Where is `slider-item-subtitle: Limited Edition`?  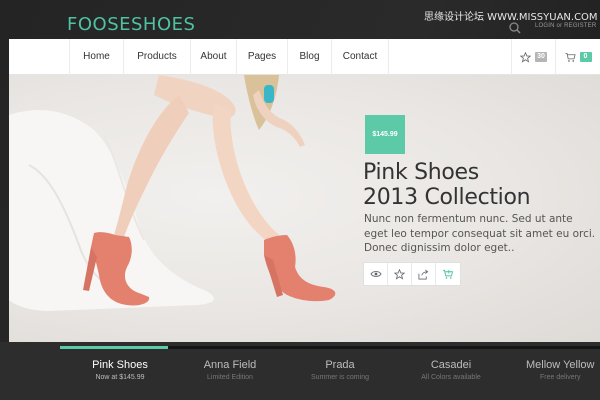 slider-item-subtitle: Limited Edition is located at coordinates (230, 377).